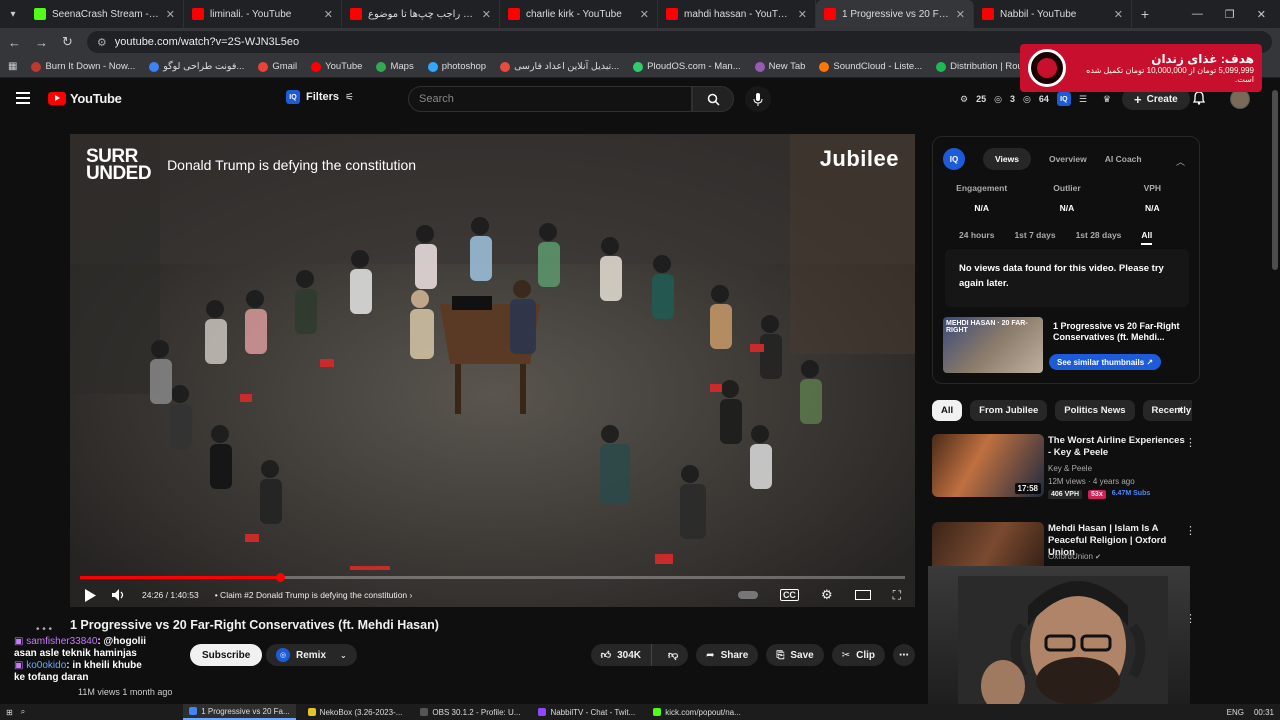 The height and width of the screenshot is (720, 1280). What do you see at coordinates (102, 42) in the screenshot?
I see `site-info-icon: ⚙` at bounding box center [102, 42].